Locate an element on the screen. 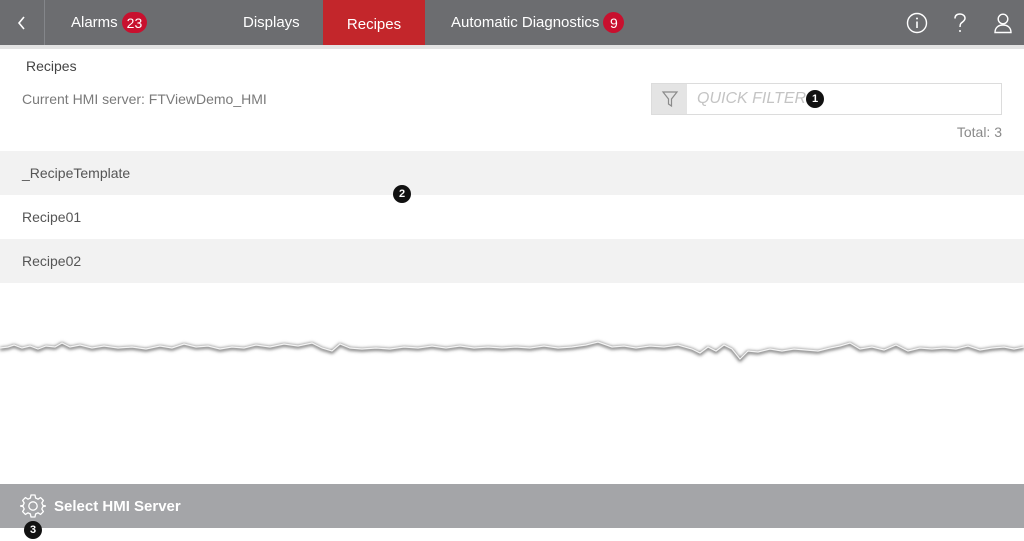 The height and width of the screenshot is (541, 1024). back-chevron-icon is located at coordinates (21, 22).